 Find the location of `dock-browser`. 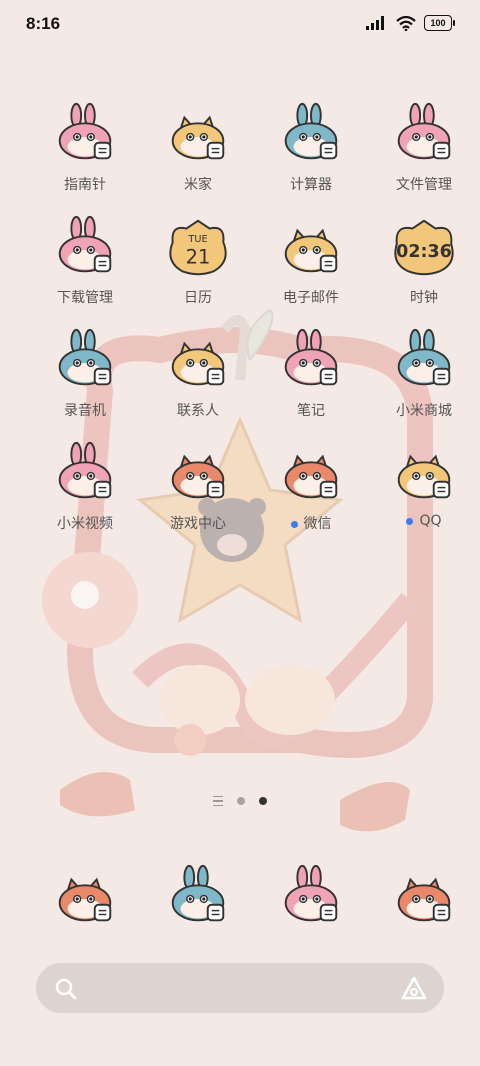

dock-browser is located at coordinates (198, 897).